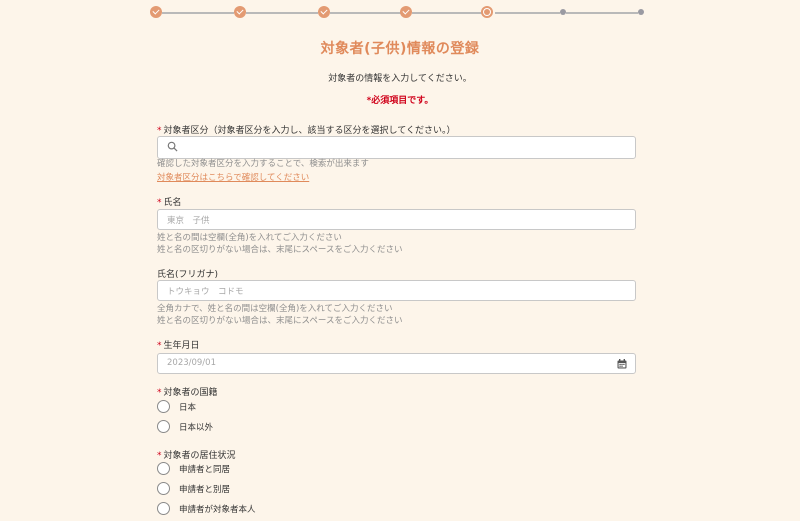 Image resolution: width=800 pixels, height=521 pixels. I want to click on page-subtitle: 対象者の情報を入力してください。, so click(400, 79).